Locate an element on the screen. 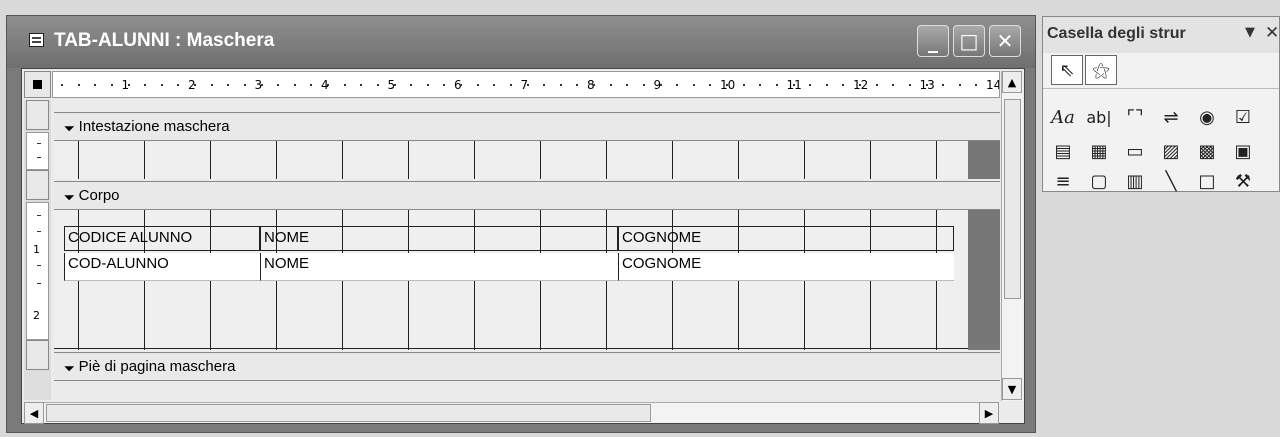 The height and width of the screenshot is (437, 1280). label-tool-icon: Aa is located at coordinates (1063, 118).